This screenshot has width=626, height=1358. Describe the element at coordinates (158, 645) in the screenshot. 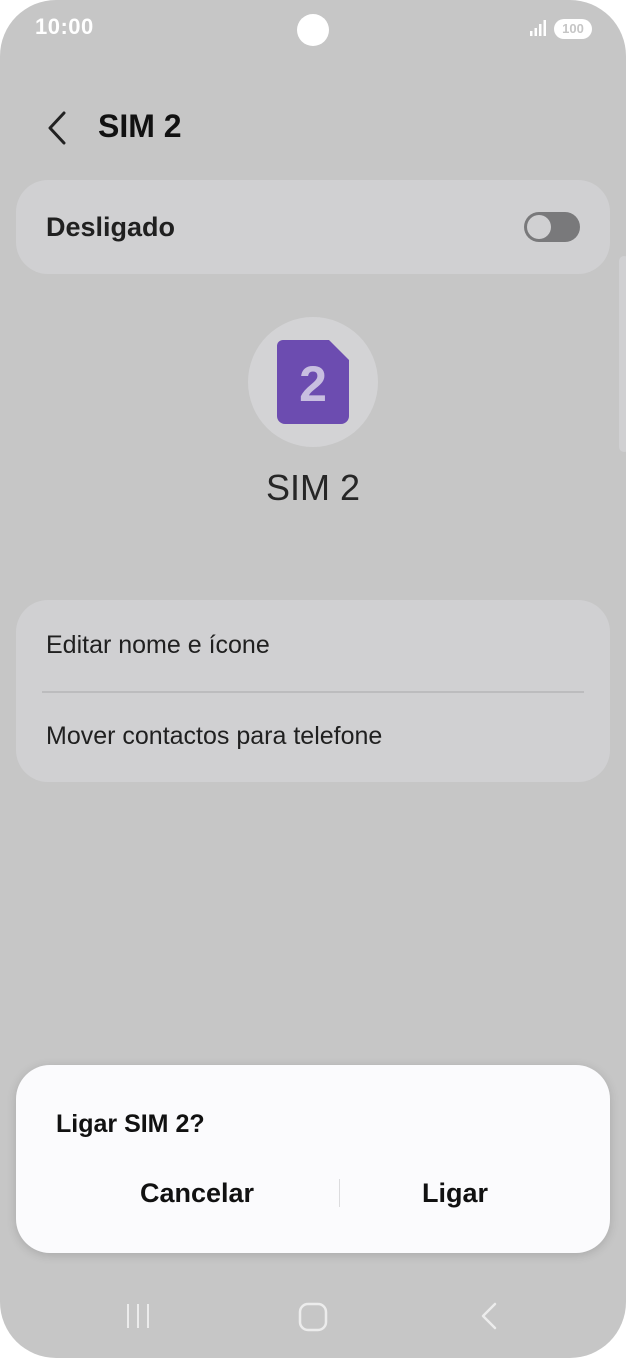

I see `option-label: Editar nome e ícone` at that location.